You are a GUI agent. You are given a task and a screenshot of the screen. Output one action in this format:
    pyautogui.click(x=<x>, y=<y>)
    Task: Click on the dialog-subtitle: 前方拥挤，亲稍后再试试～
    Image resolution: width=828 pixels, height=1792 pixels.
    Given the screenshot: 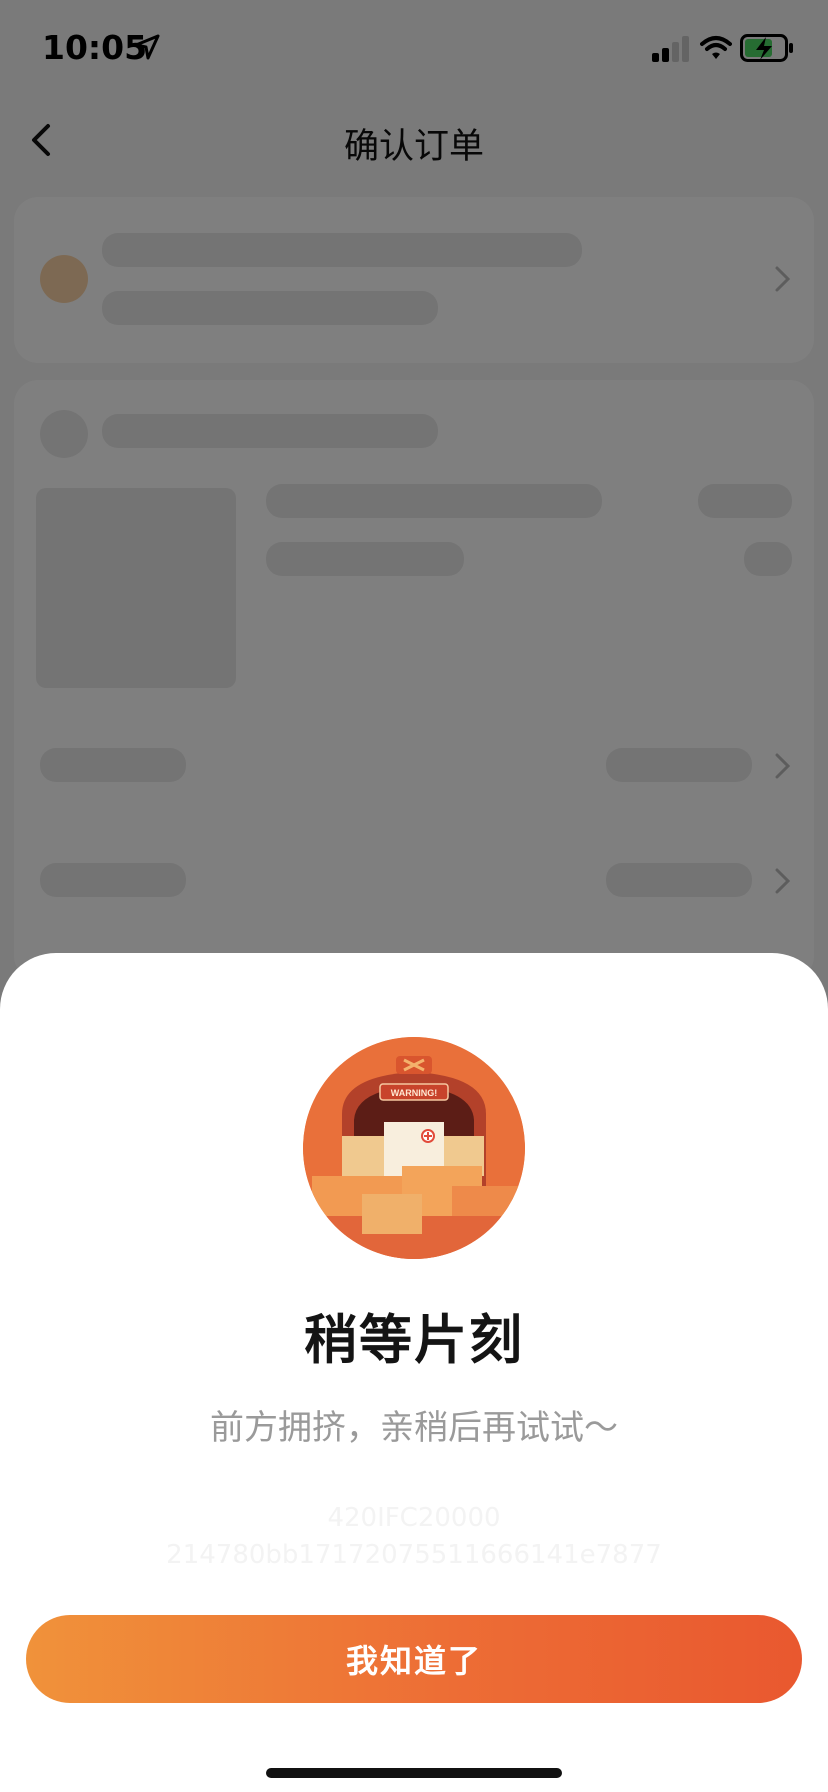 What is the action you would take?
    pyautogui.click(x=414, y=1428)
    